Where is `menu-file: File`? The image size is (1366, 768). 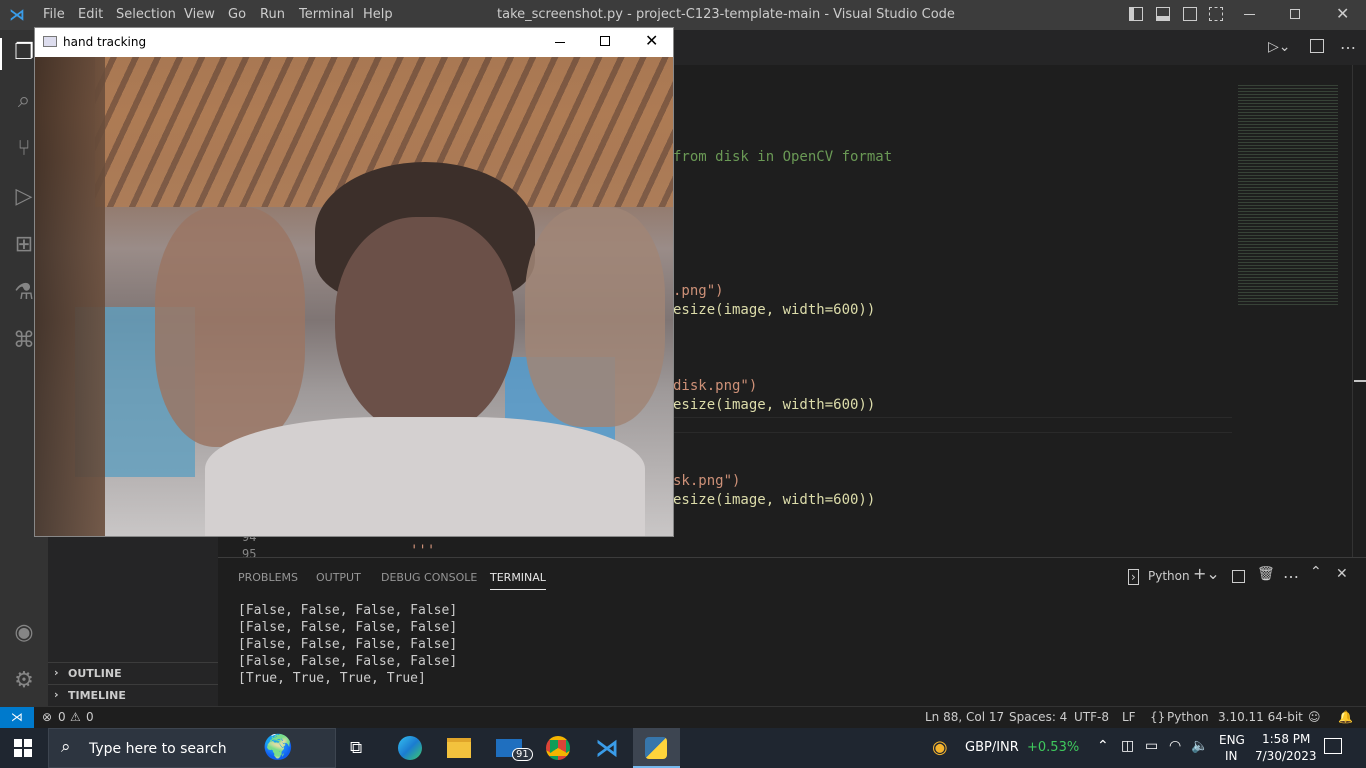 menu-file: File is located at coordinates (54, 14).